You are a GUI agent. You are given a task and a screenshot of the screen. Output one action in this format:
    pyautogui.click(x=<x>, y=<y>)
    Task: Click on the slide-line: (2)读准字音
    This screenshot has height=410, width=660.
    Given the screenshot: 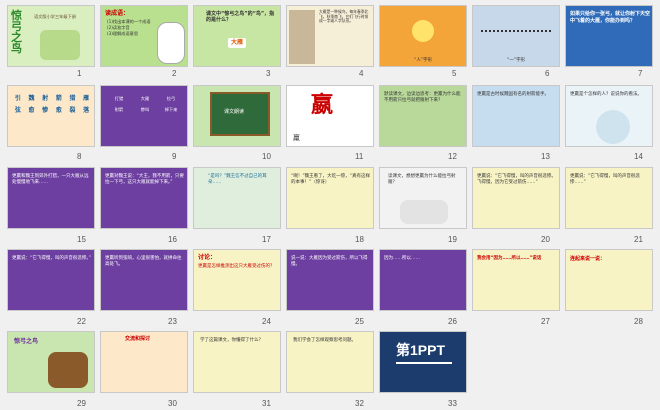 What is the action you would take?
    pyautogui.click(x=118, y=27)
    